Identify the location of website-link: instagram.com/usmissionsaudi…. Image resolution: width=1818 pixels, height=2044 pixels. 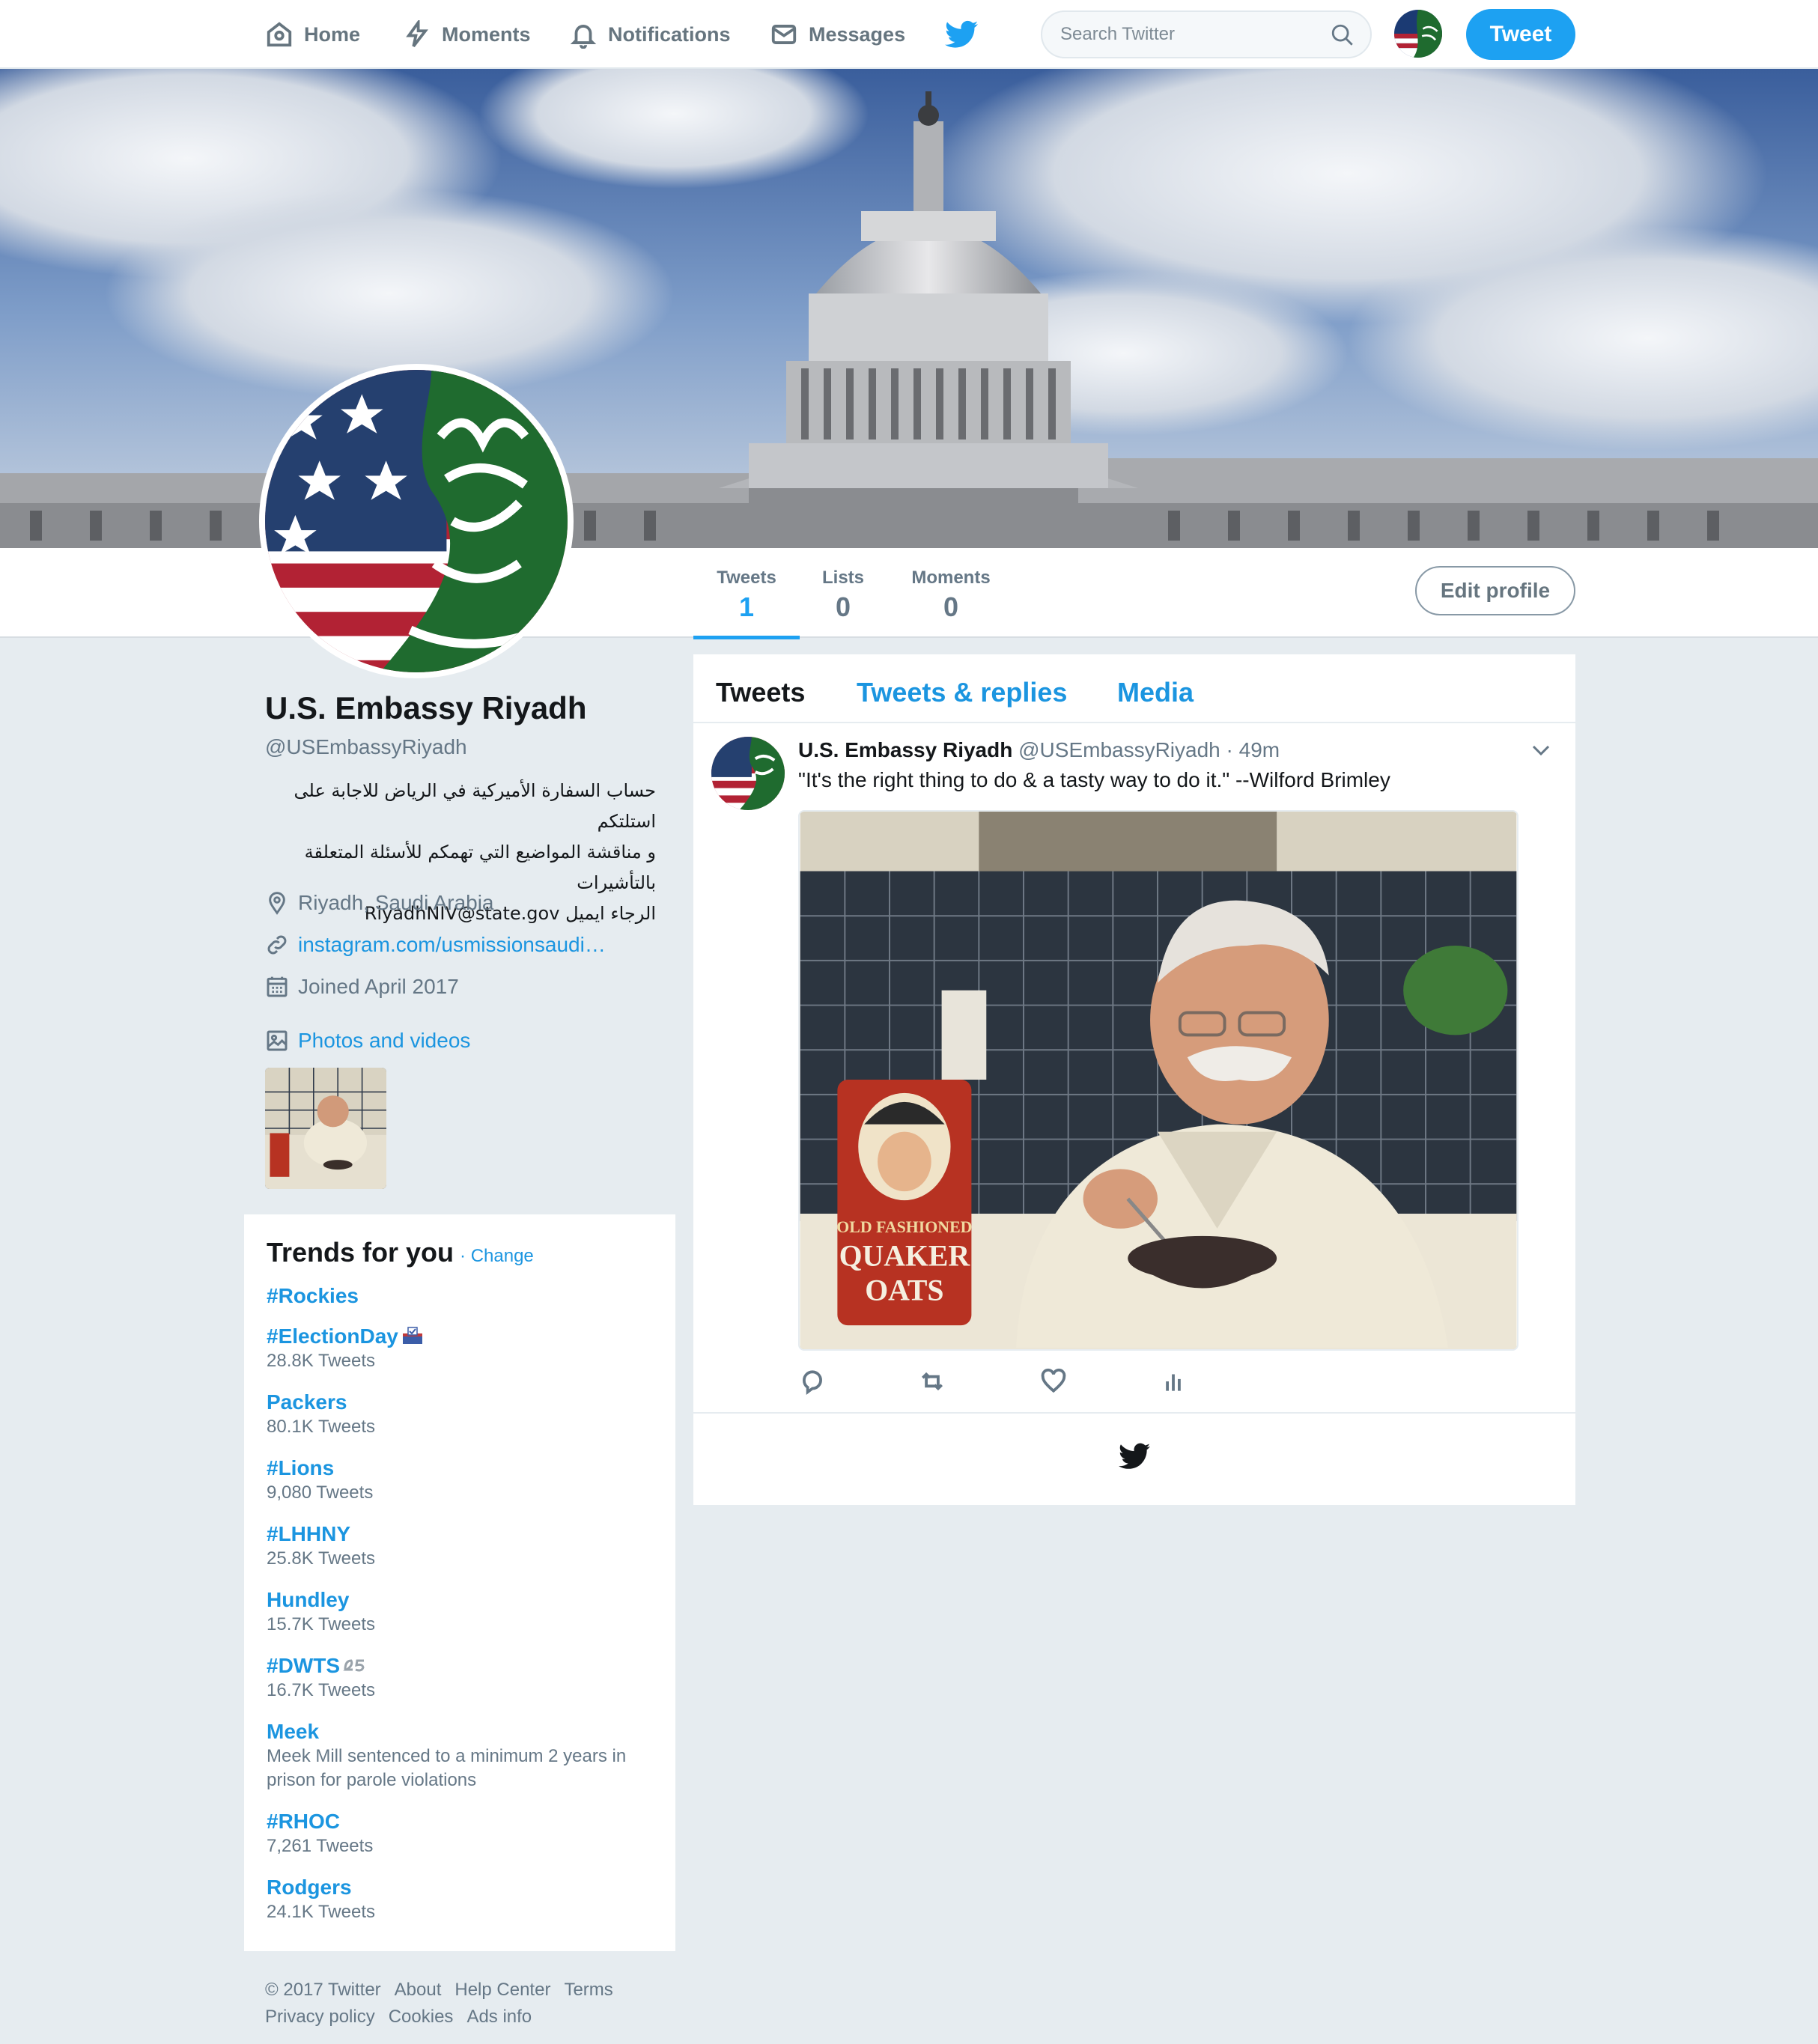
(452, 945).